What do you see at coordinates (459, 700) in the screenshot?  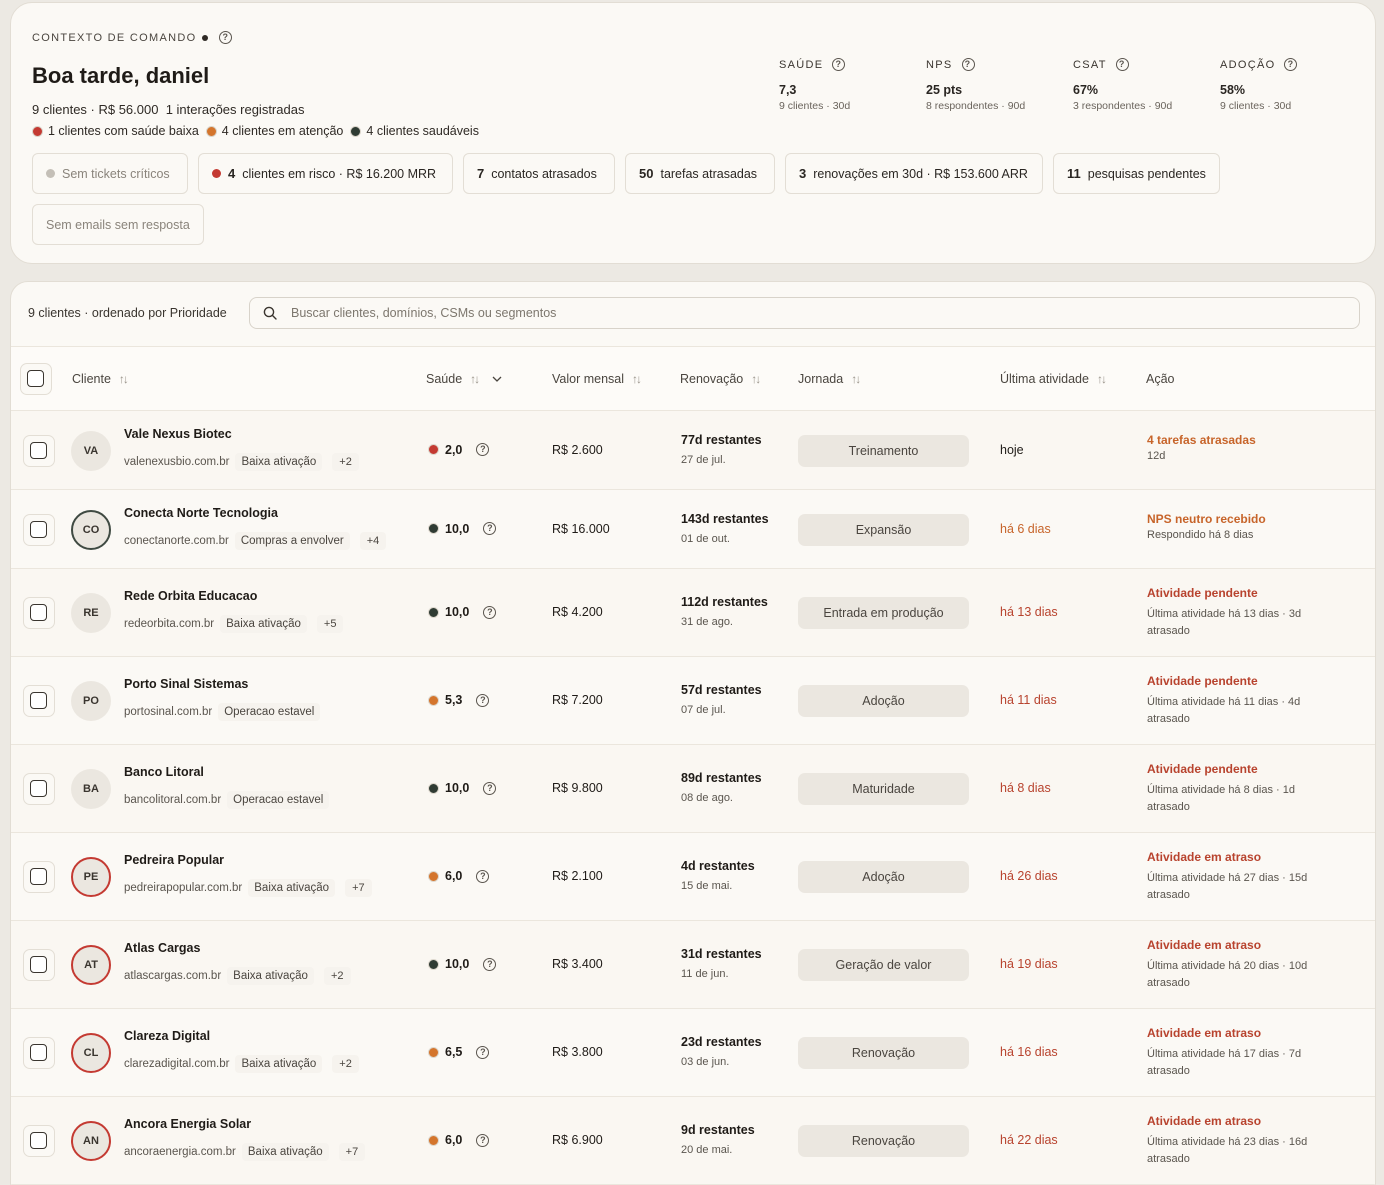 I see `health-score: 5,3?` at bounding box center [459, 700].